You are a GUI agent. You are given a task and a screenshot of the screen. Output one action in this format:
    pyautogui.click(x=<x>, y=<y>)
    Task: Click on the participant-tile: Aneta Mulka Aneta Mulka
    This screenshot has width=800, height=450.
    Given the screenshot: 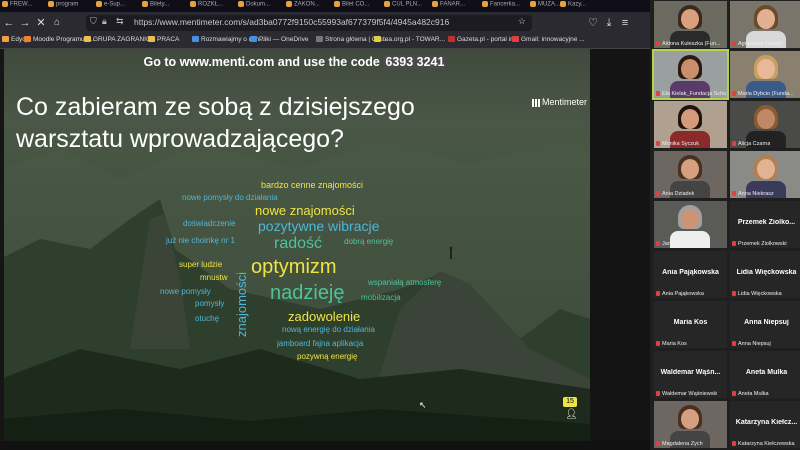 What is the action you would take?
    pyautogui.click(x=765, y=374)
    